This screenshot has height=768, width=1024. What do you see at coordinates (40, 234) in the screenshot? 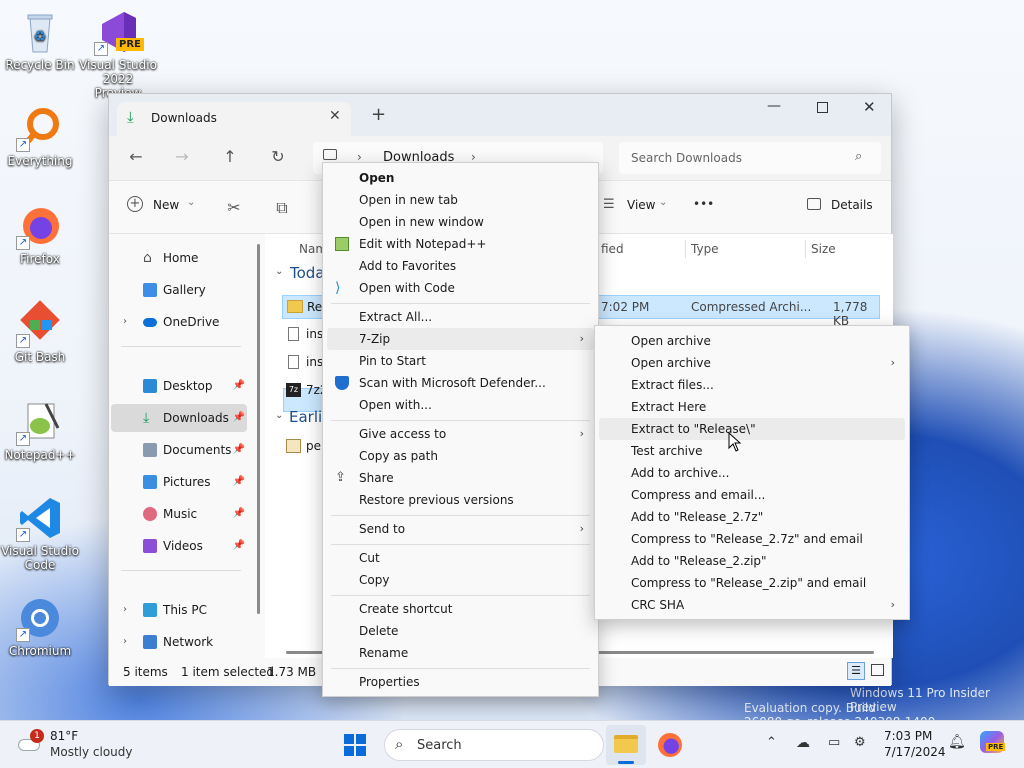
I see `desktop-icon-firefox: ↗ Firefox` at bounding box center [40, 234].